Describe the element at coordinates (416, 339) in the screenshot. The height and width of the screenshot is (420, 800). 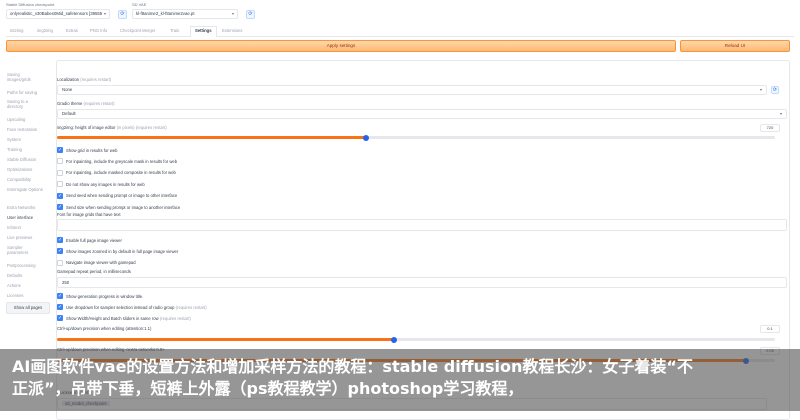
I see `ctrl-updown-slider` at that location.